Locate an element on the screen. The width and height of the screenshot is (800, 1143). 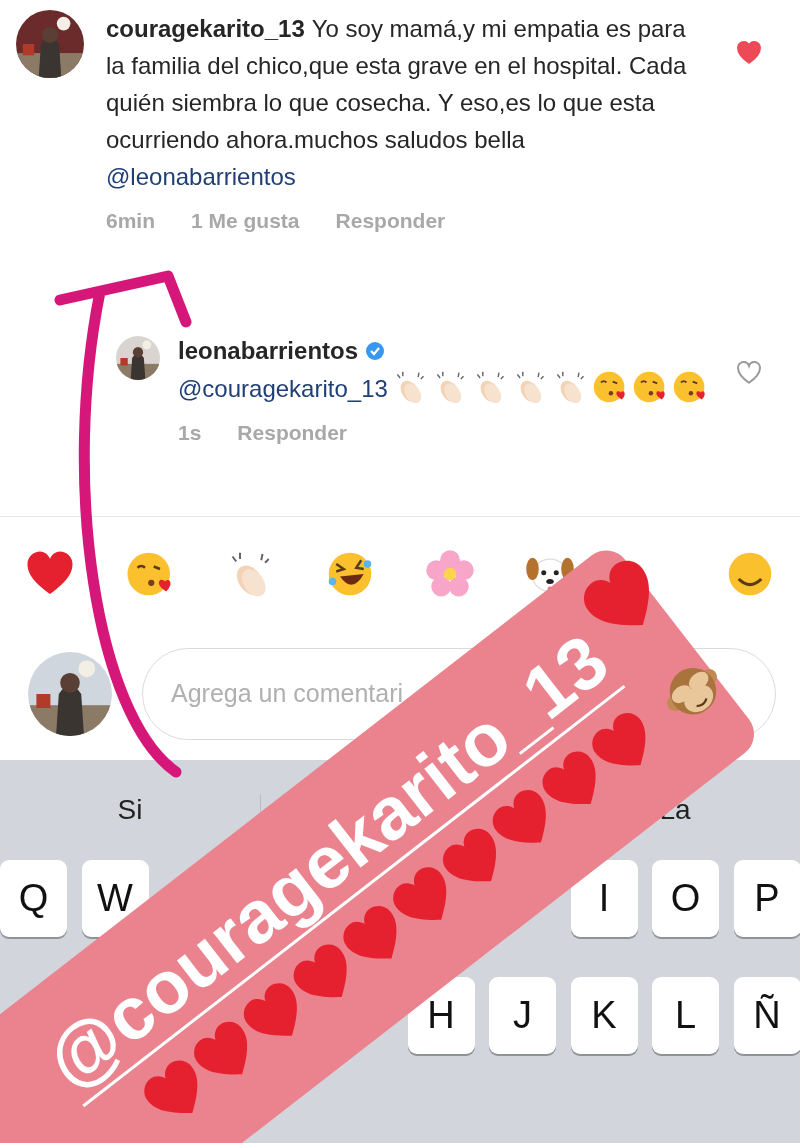
comment-time: 6min is located at coordinates (130, 221).